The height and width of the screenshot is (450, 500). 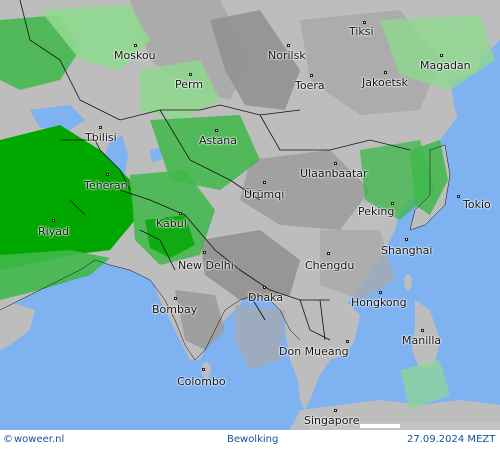 I want to click on city-riyad: Riyad, so click(x=53, y=228).